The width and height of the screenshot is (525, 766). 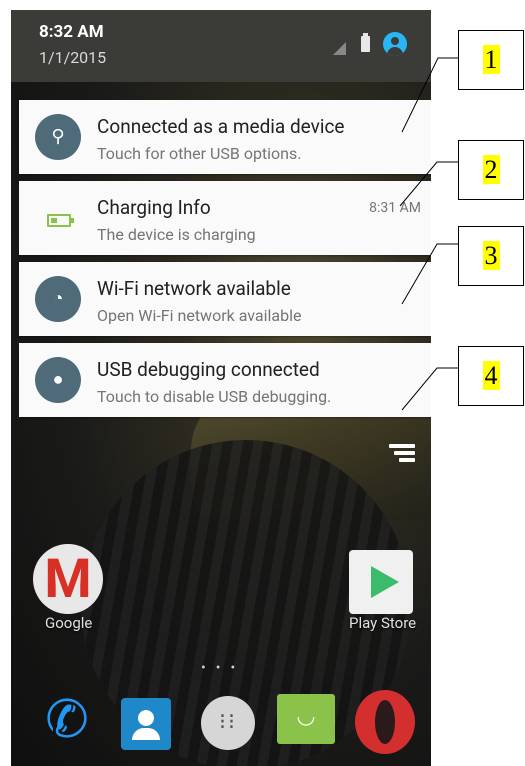 I want to click on callout-1: 1, so click(x=491, y=60).